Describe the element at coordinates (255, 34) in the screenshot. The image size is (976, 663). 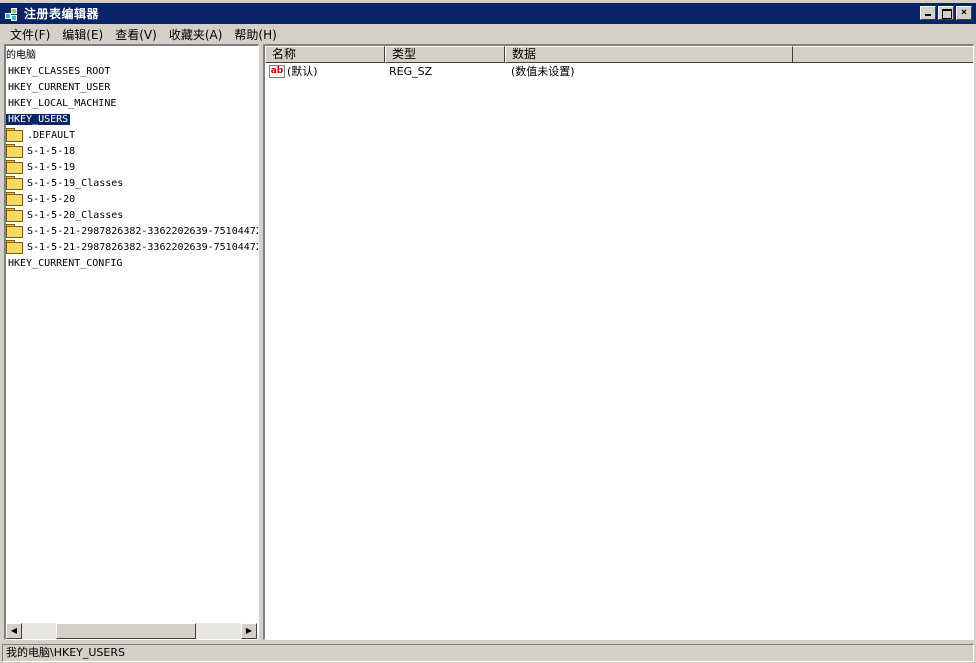
I see `menu-help: 帮助(H)` at that location.